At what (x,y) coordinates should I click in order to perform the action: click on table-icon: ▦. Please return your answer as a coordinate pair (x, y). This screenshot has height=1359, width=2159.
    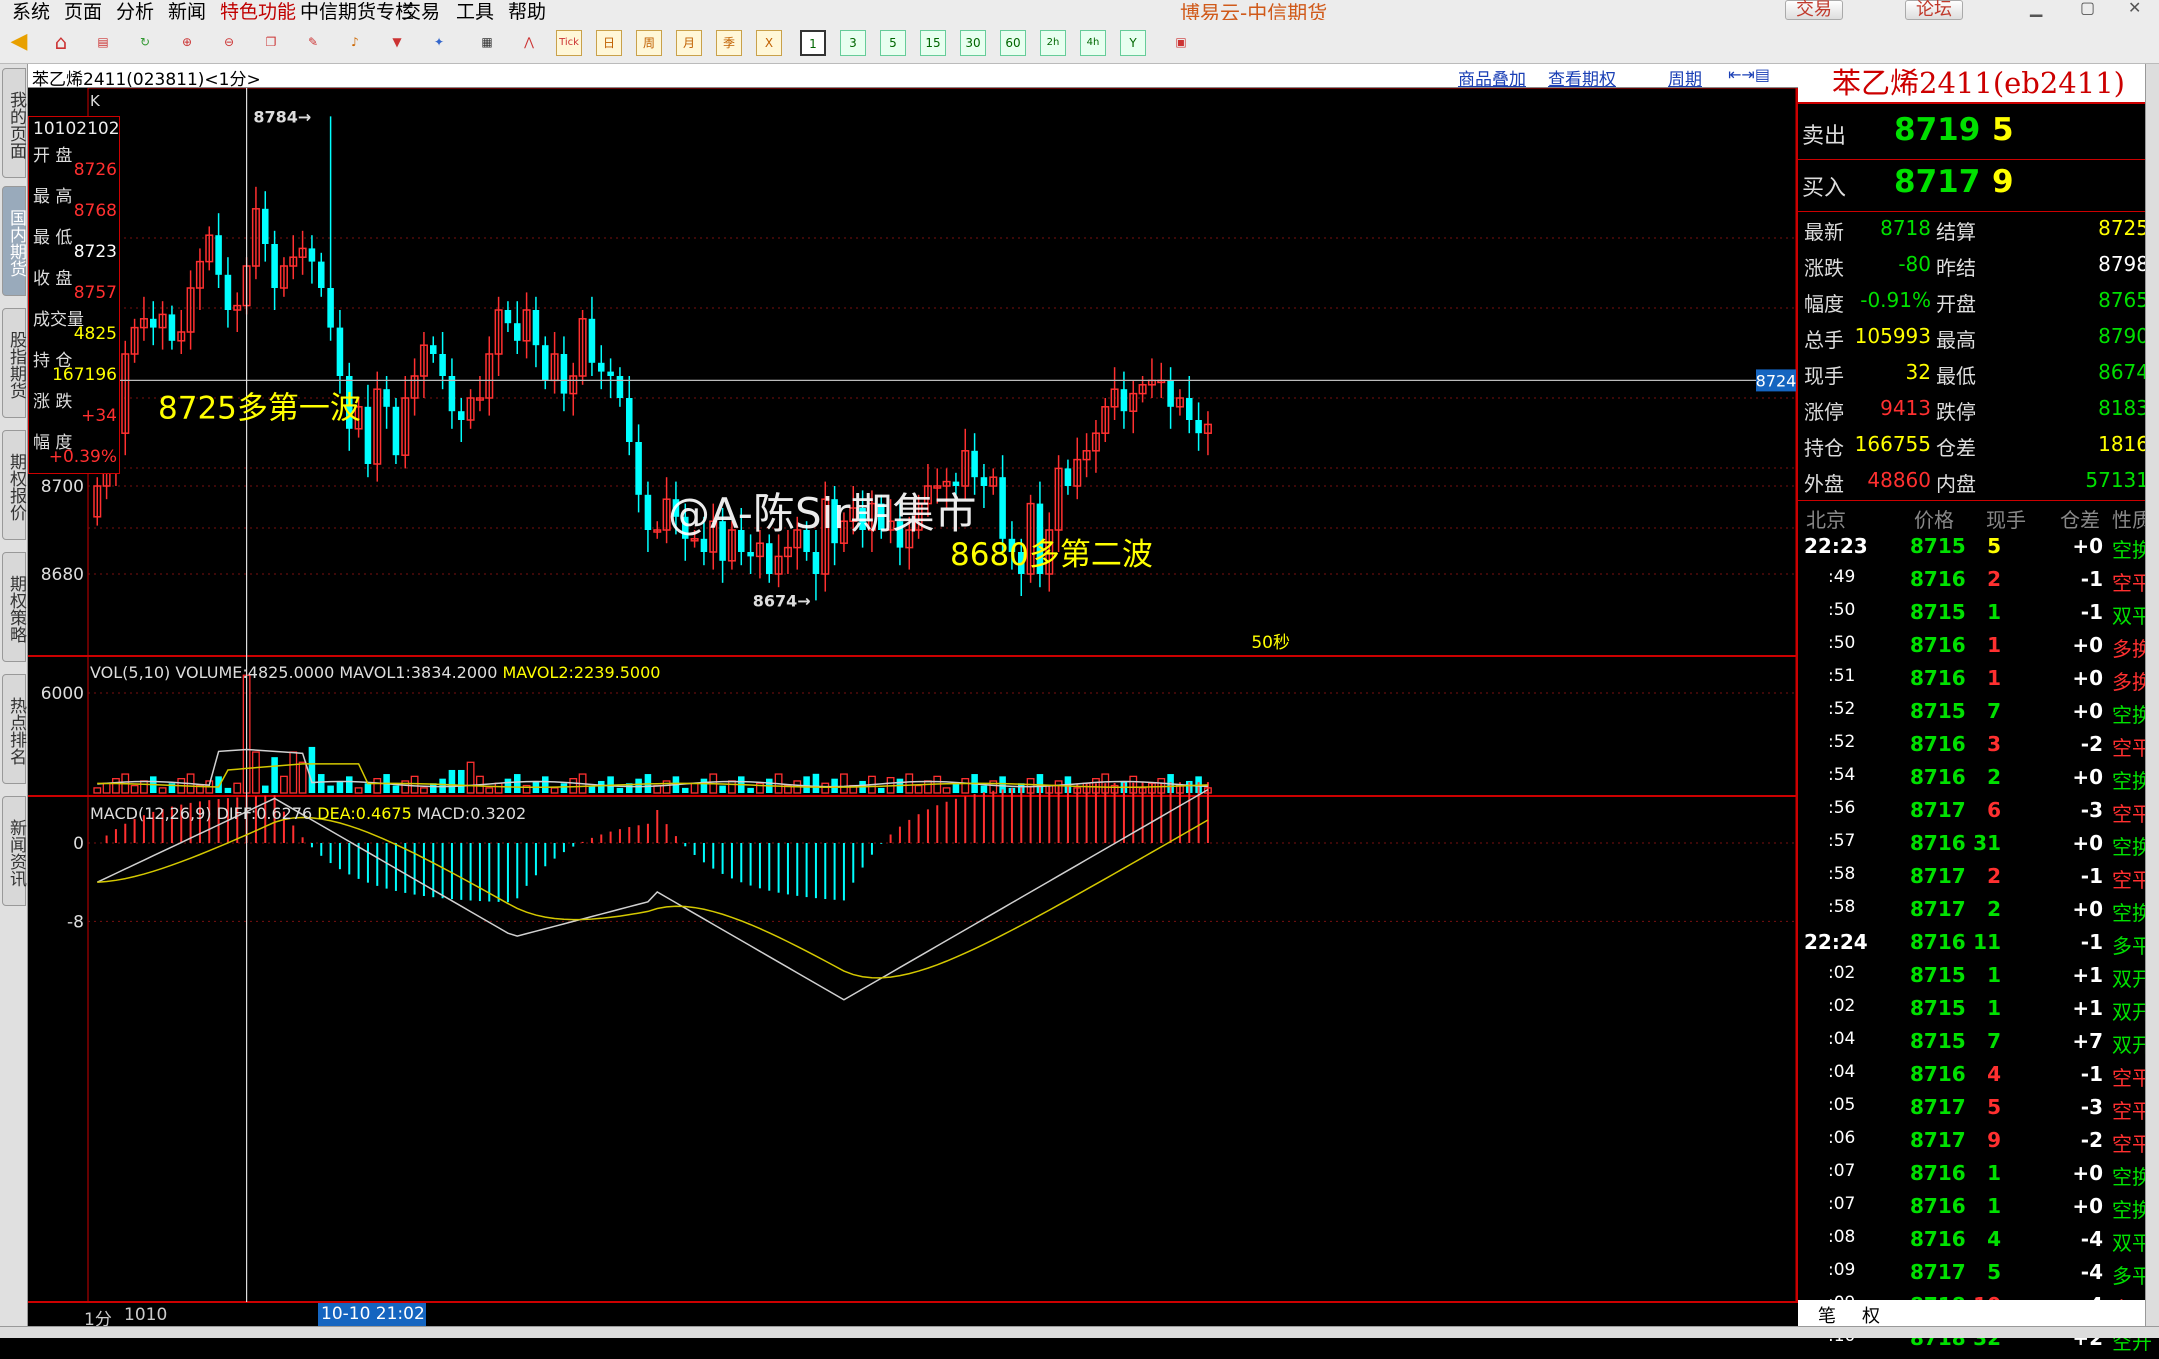
    Looking at the image, I should click on (487, 43).